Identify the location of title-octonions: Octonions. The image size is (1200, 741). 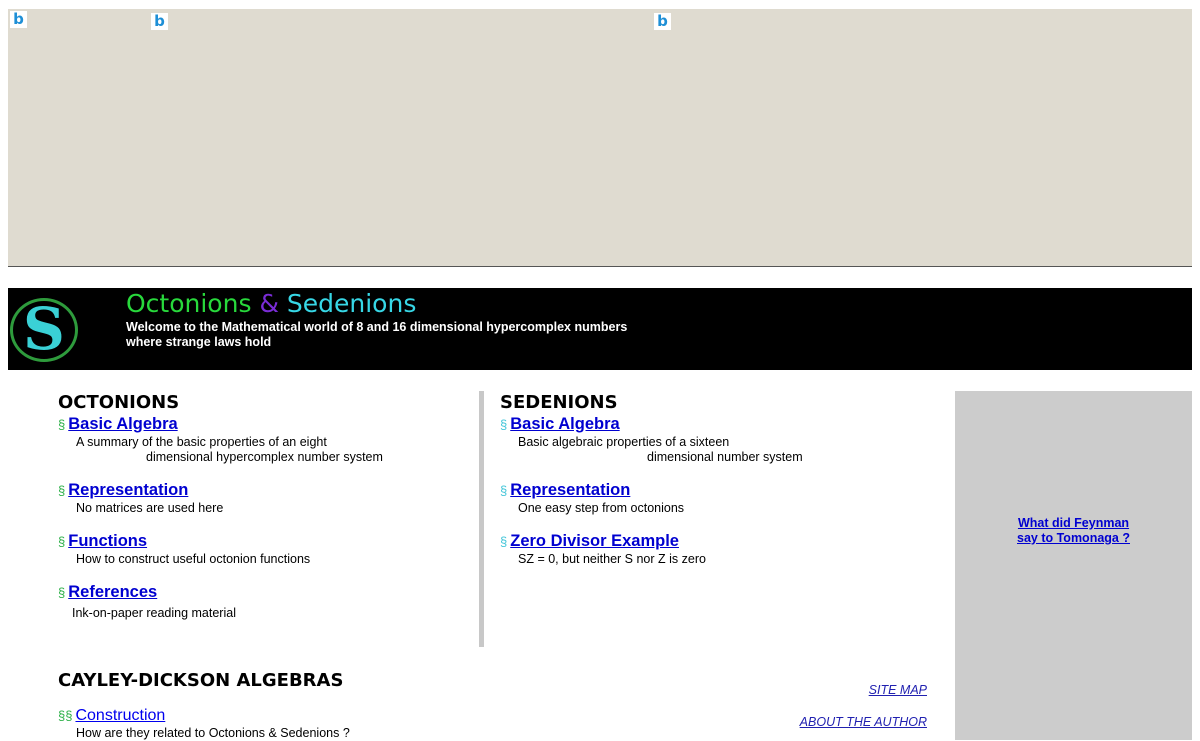
(189, 303).